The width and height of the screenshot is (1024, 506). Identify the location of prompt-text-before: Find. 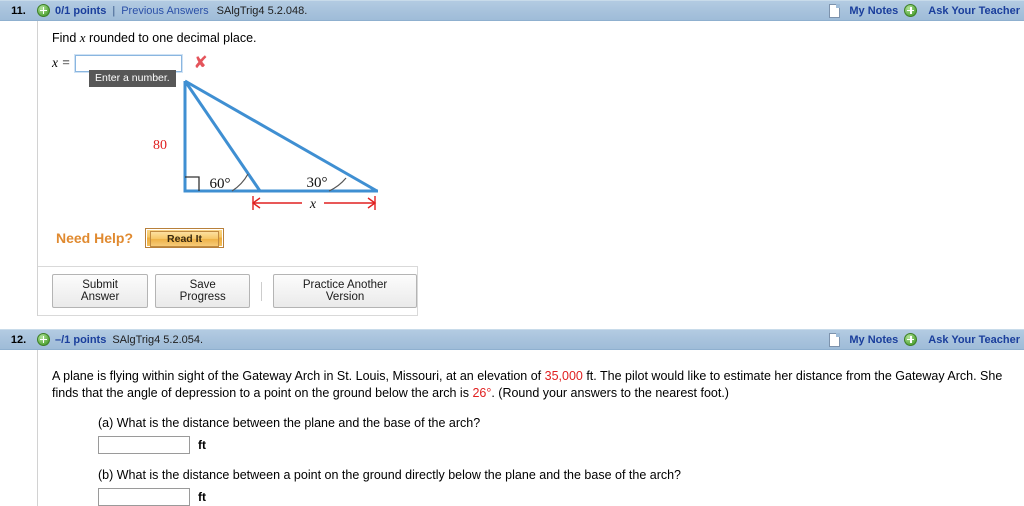
(66, 38).